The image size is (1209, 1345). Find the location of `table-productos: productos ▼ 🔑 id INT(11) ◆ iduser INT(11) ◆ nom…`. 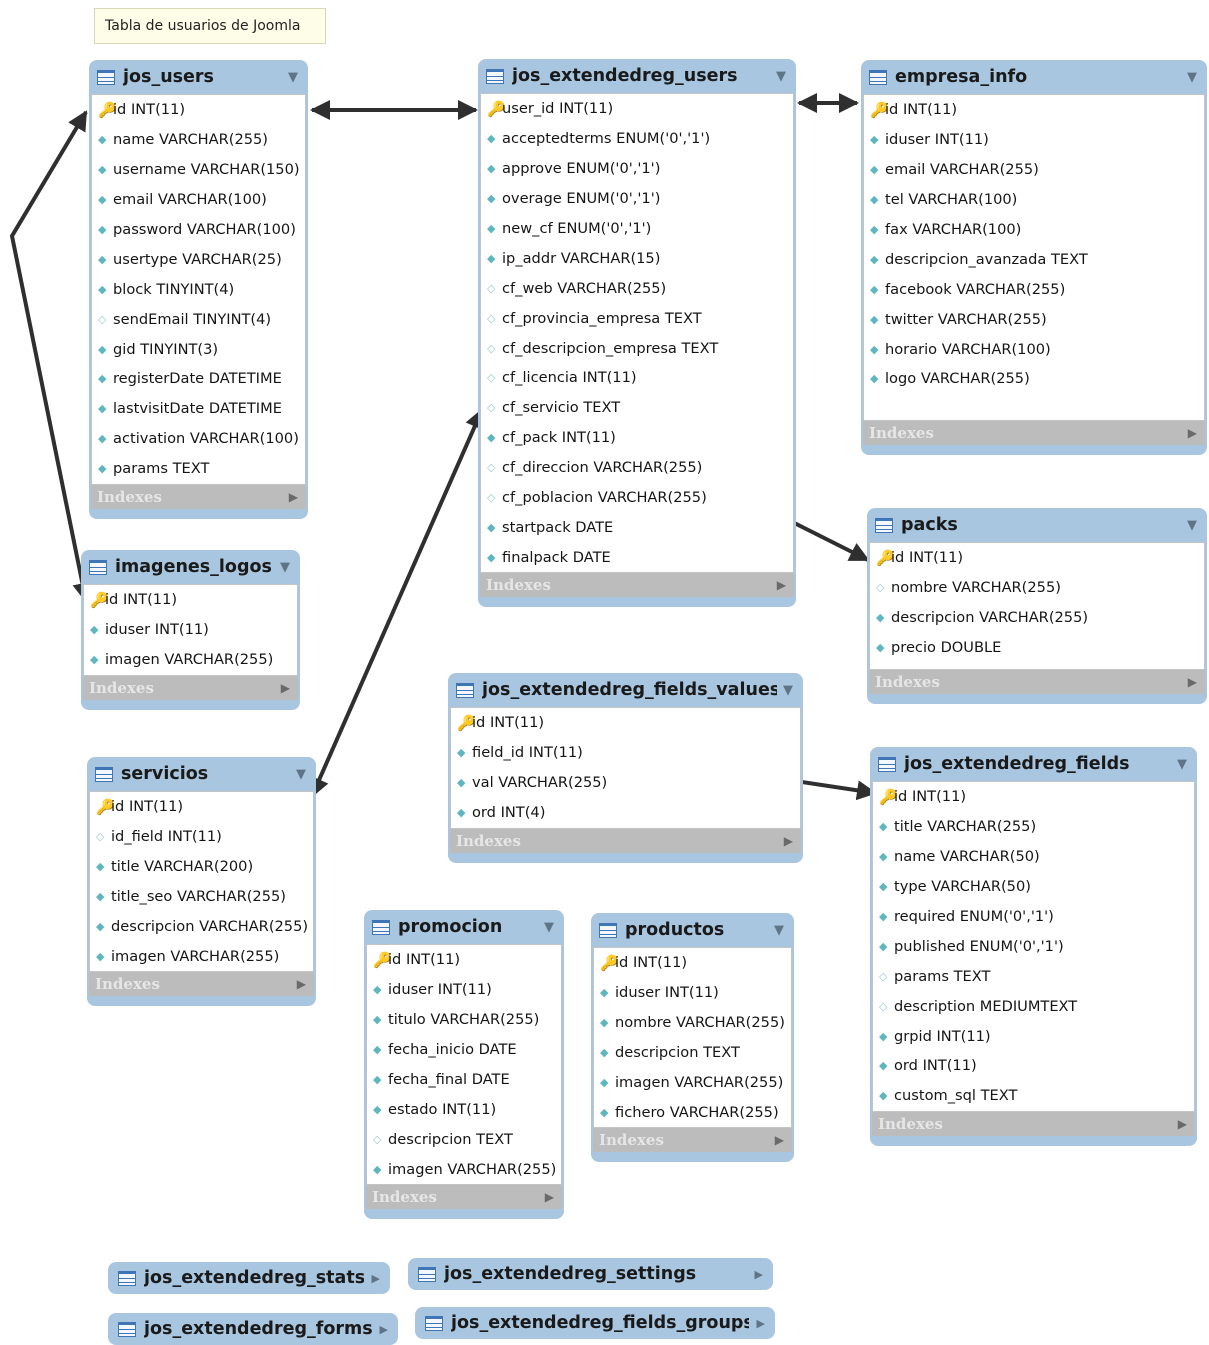

table-productos: productos ▼ 🔑 id INT(11) ◆ iduser INT(11) ◆ nom… is located at coordinates (692, 1038).